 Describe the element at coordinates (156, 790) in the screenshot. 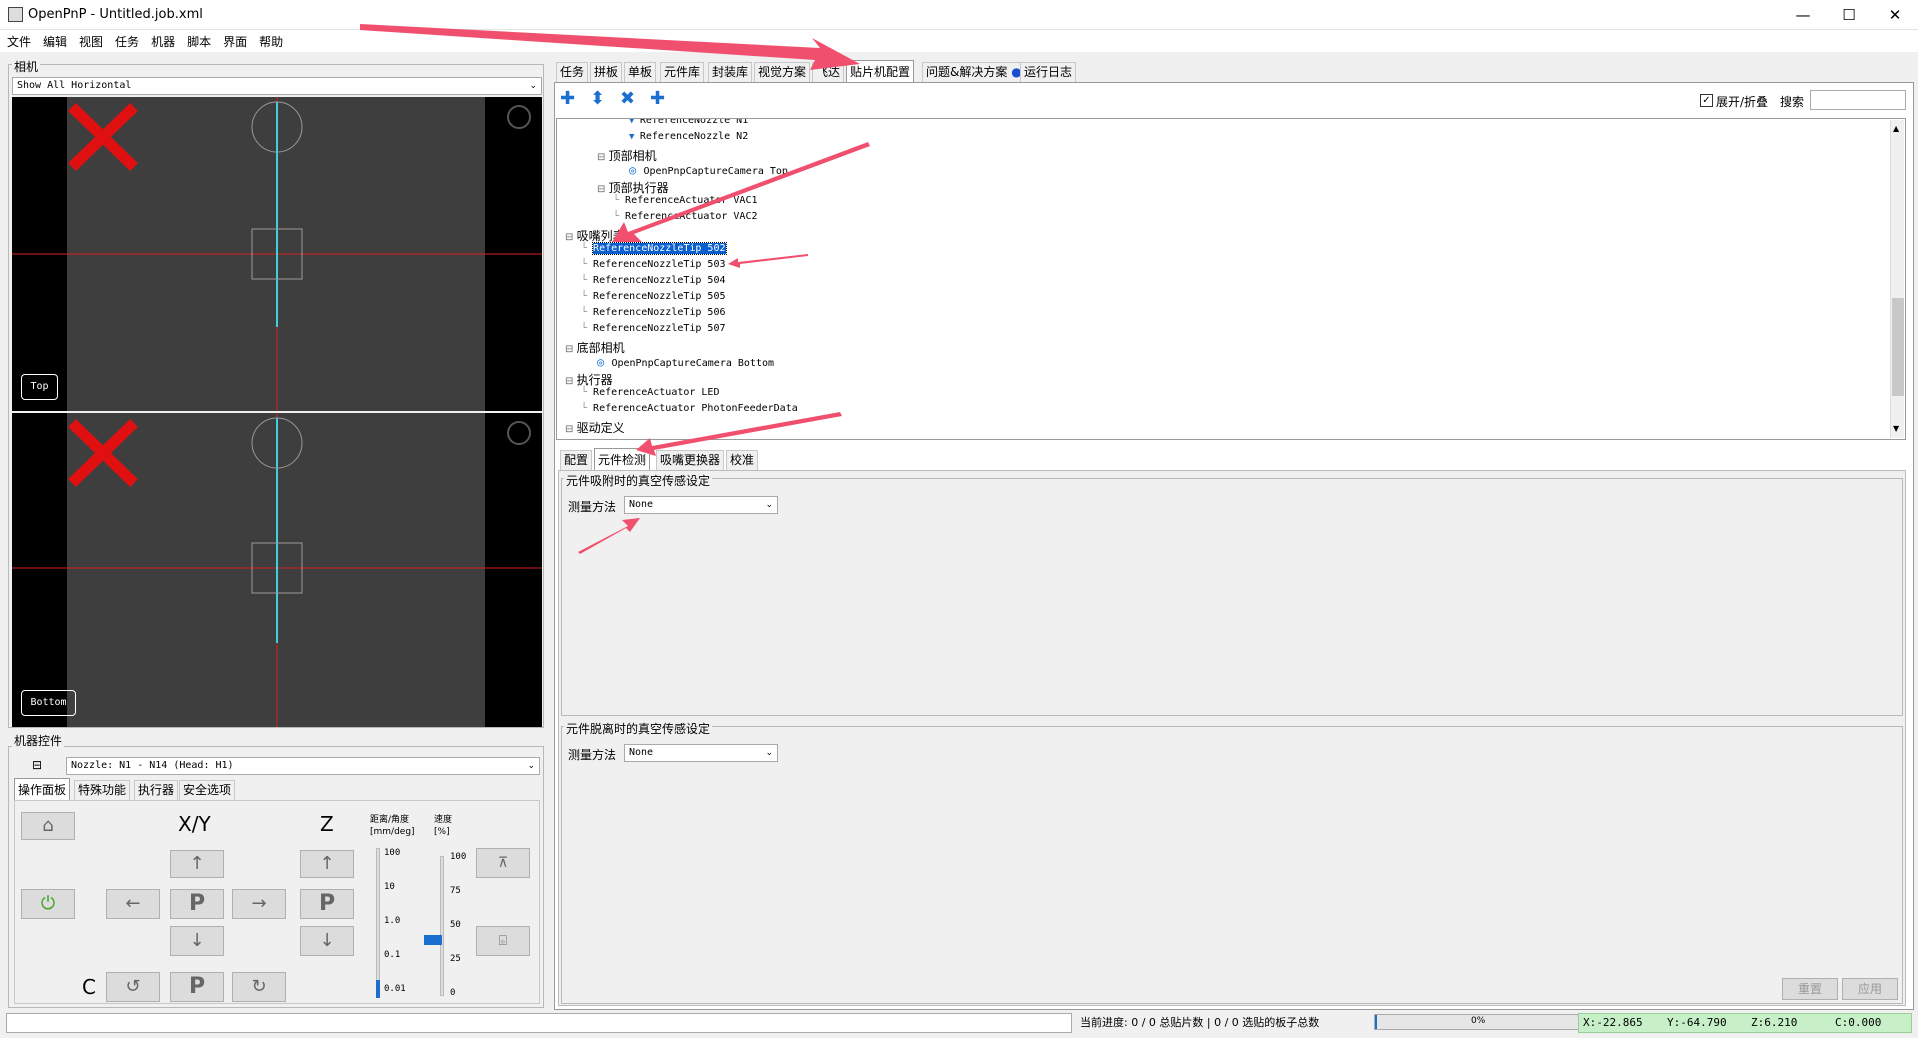

I see `tab-actuators: 执行器` at that location.